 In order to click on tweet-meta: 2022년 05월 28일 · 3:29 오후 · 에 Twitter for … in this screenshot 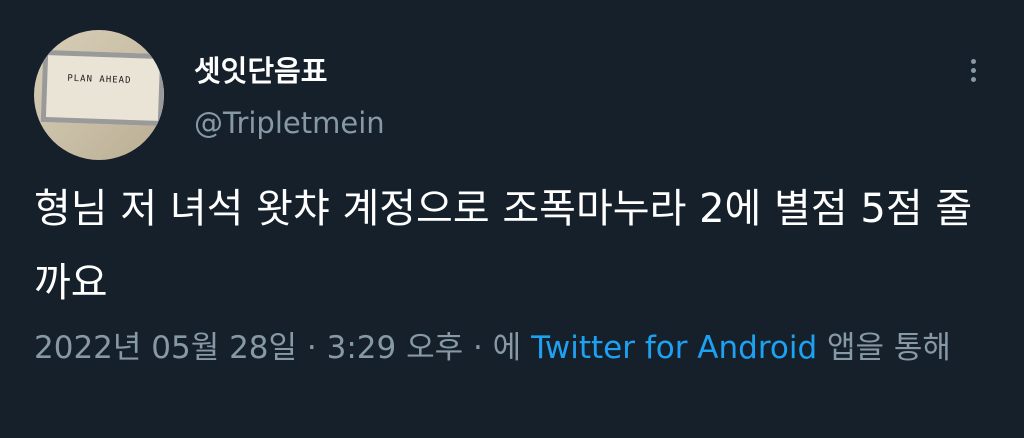, I will do `click(514, 348)`.